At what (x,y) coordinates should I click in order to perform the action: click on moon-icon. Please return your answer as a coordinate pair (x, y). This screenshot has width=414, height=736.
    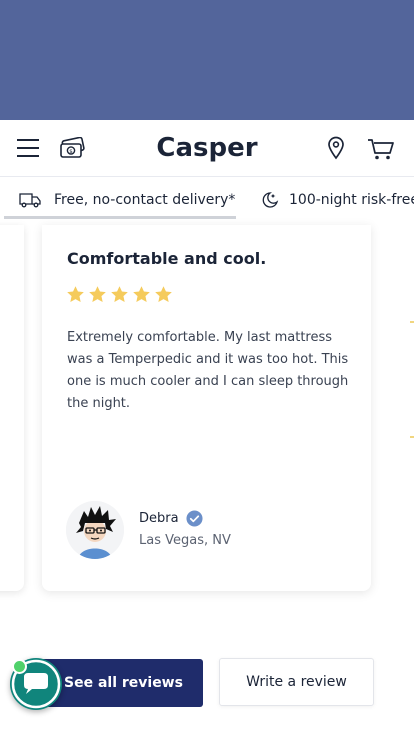
    Looking at the image, I should click on (269, 202).